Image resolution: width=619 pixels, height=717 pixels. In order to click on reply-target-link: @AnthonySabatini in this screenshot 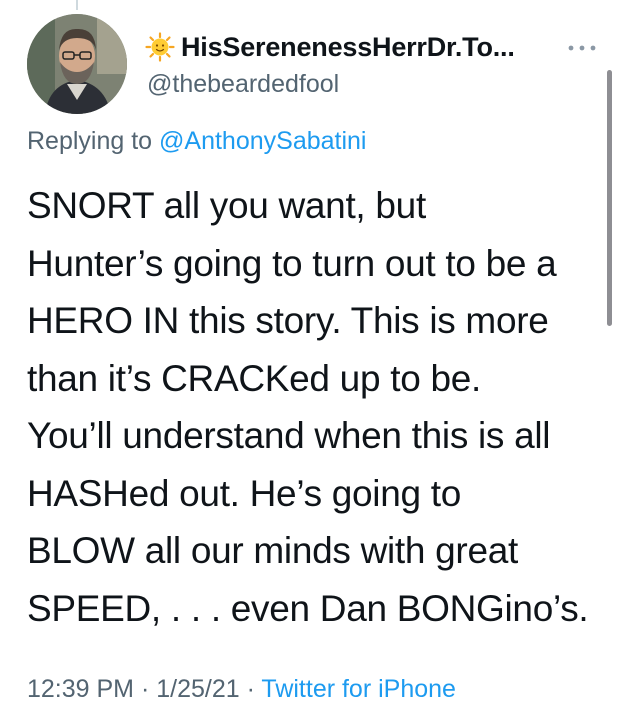, I will do `click(262, 141)`.